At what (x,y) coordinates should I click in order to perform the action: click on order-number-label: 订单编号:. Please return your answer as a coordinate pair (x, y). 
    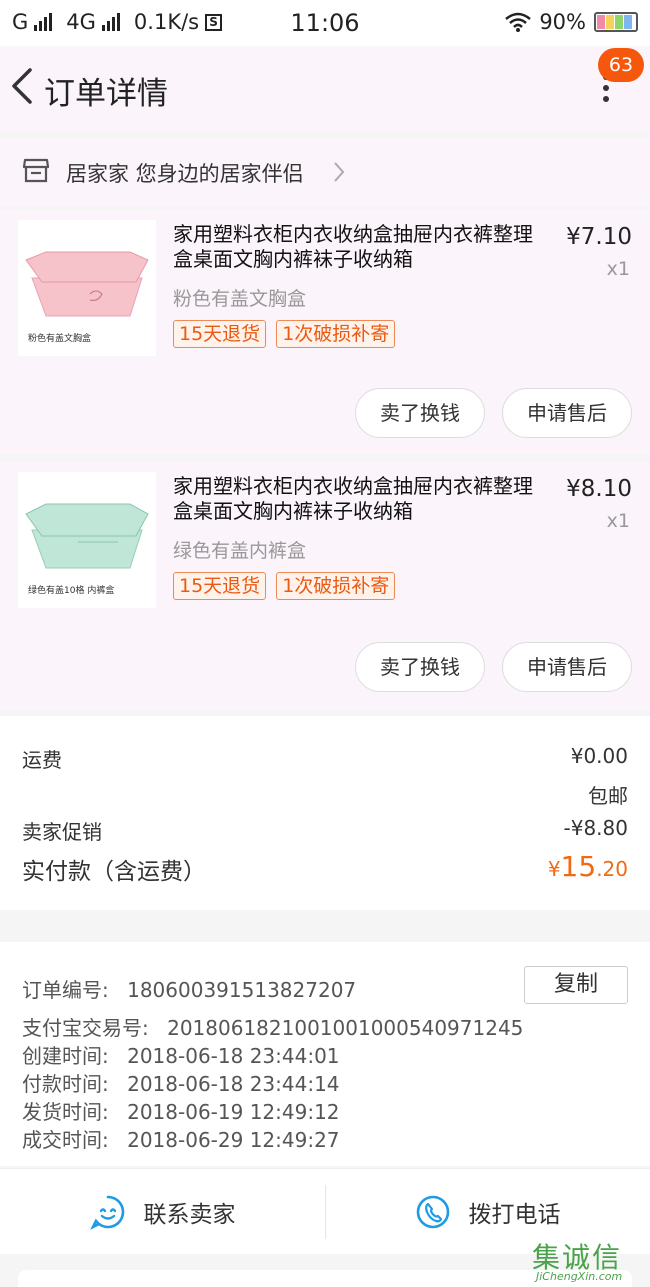
    Looking at the image, I should click on (65, 990).